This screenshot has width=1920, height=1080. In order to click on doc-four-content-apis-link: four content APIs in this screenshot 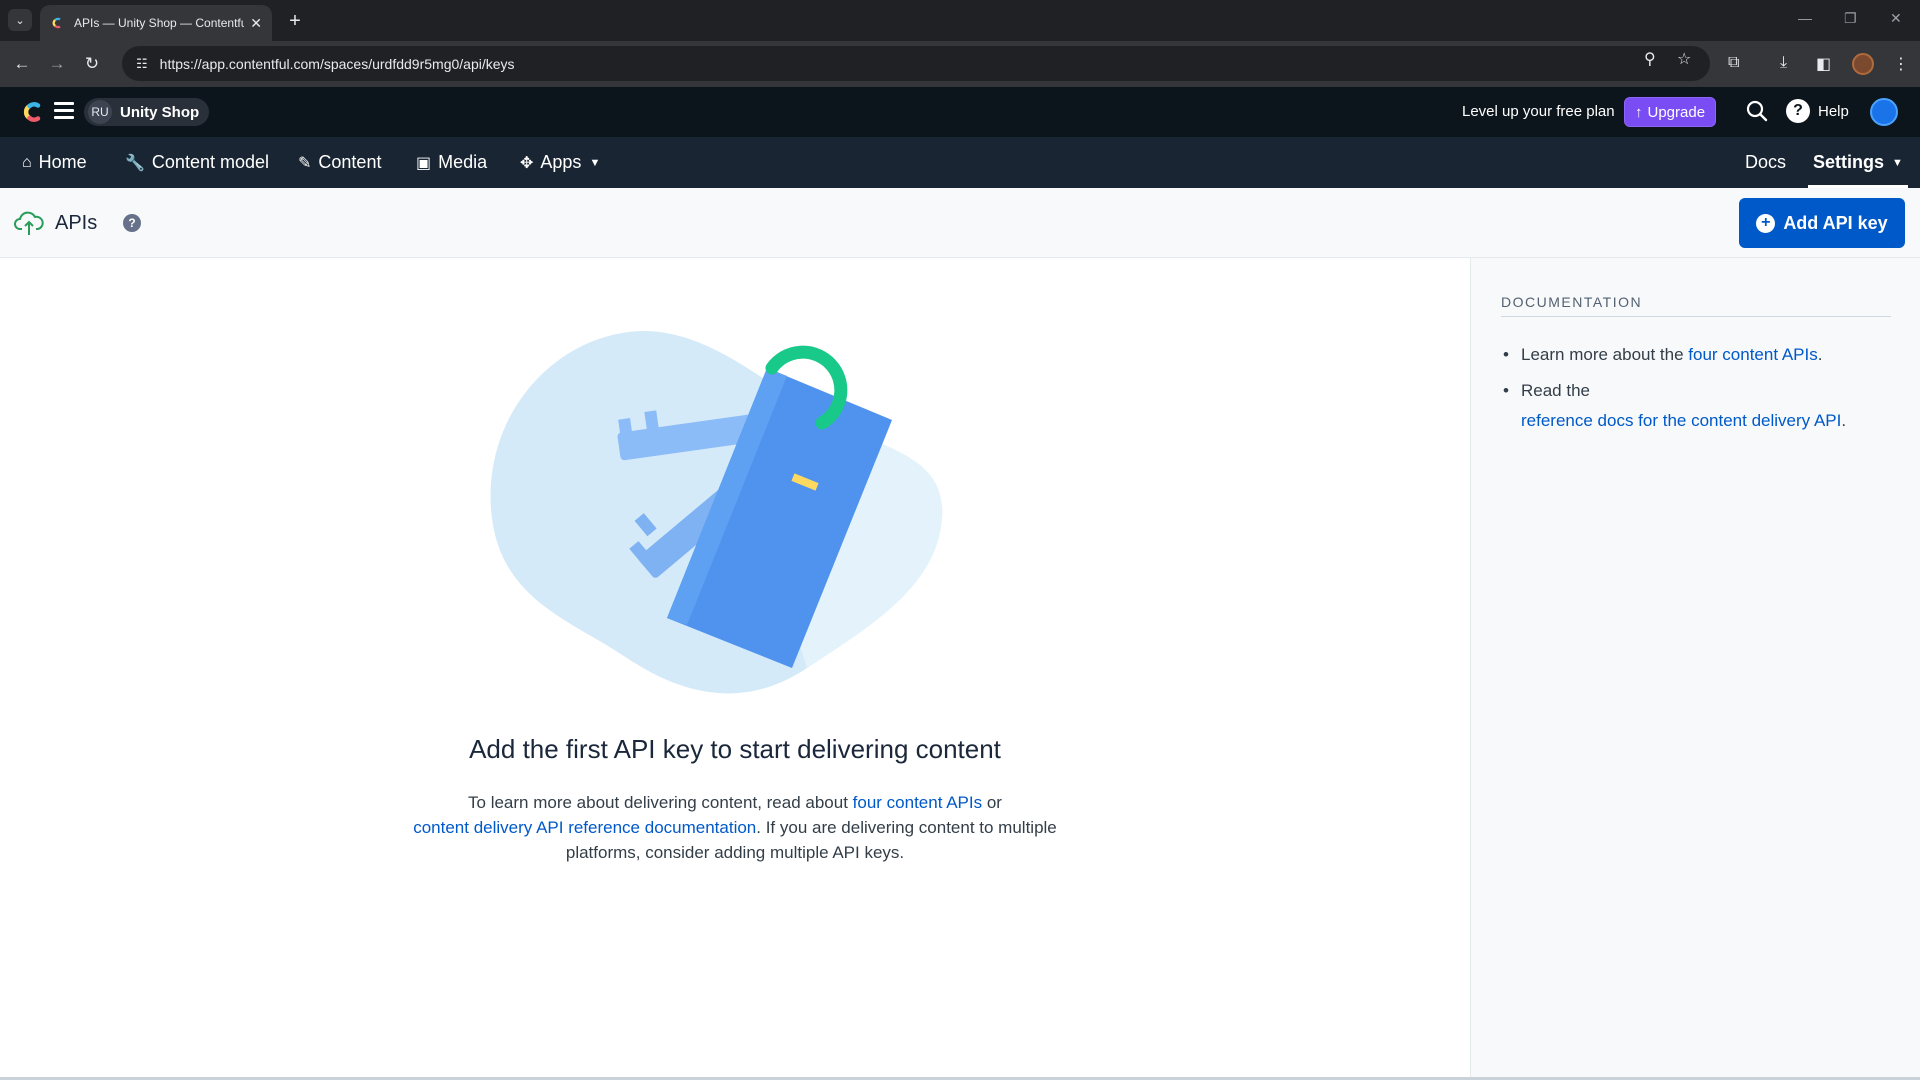, I will do `click(1752, 354)`.